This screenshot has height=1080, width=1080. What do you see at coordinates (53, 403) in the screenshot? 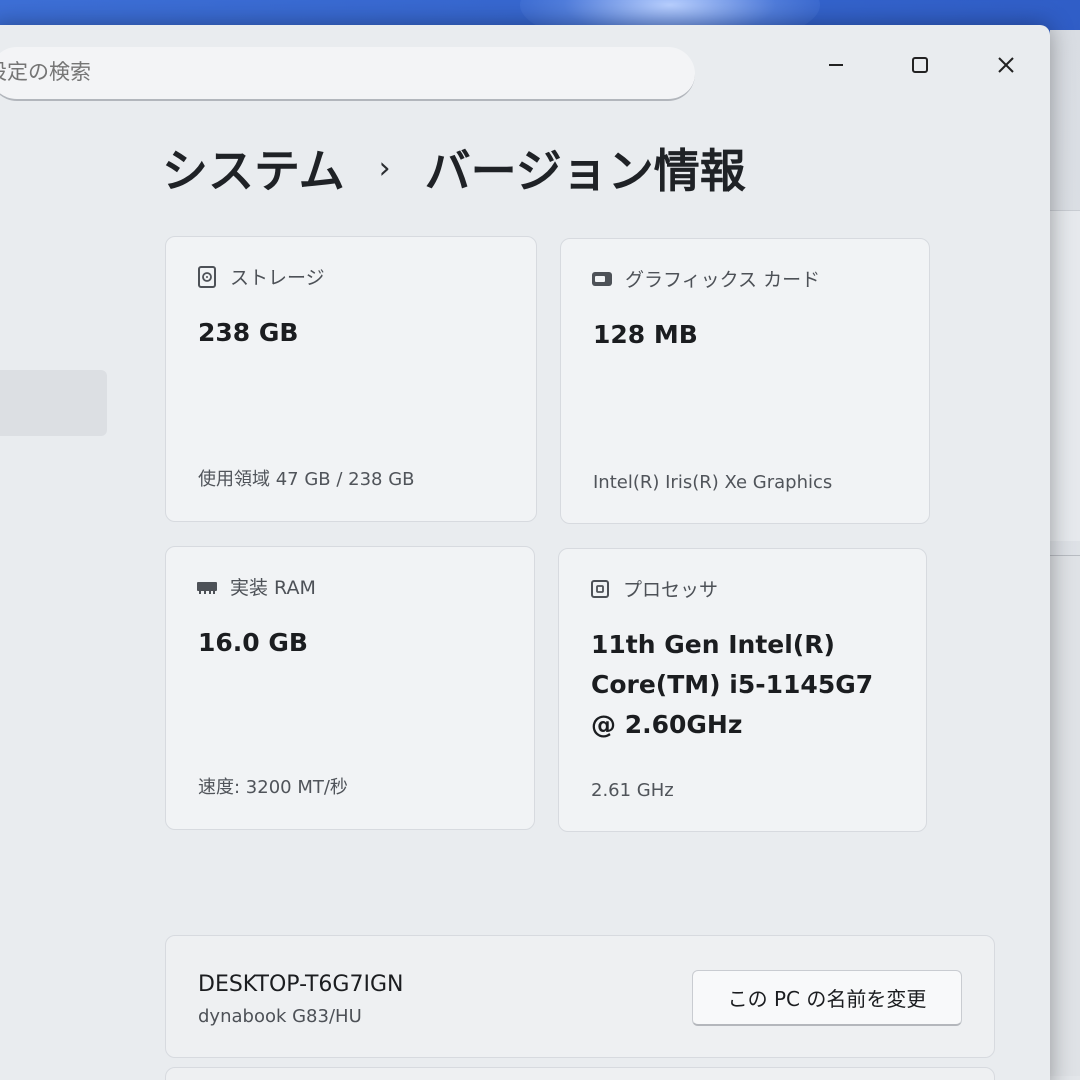
I see `sidebar-item-system-selected` at bounding box center [53, 403].